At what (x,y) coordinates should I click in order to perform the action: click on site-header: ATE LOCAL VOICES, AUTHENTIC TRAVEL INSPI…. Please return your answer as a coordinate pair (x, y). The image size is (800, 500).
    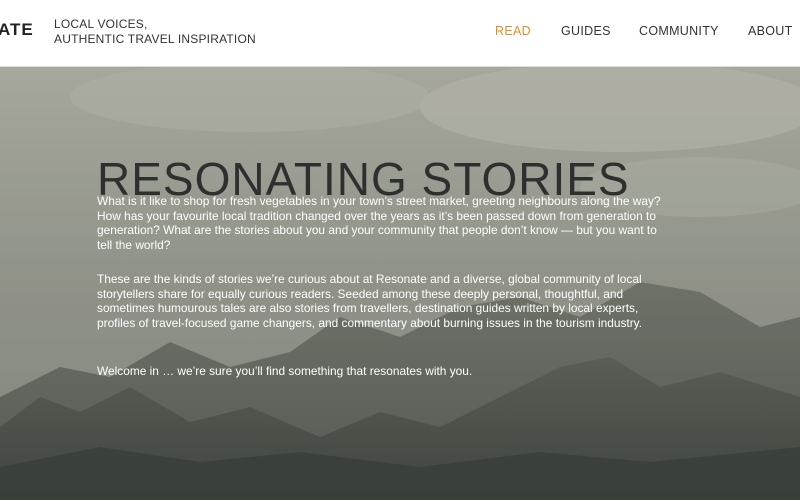
    Looking at the image, I should click on (400, 33).